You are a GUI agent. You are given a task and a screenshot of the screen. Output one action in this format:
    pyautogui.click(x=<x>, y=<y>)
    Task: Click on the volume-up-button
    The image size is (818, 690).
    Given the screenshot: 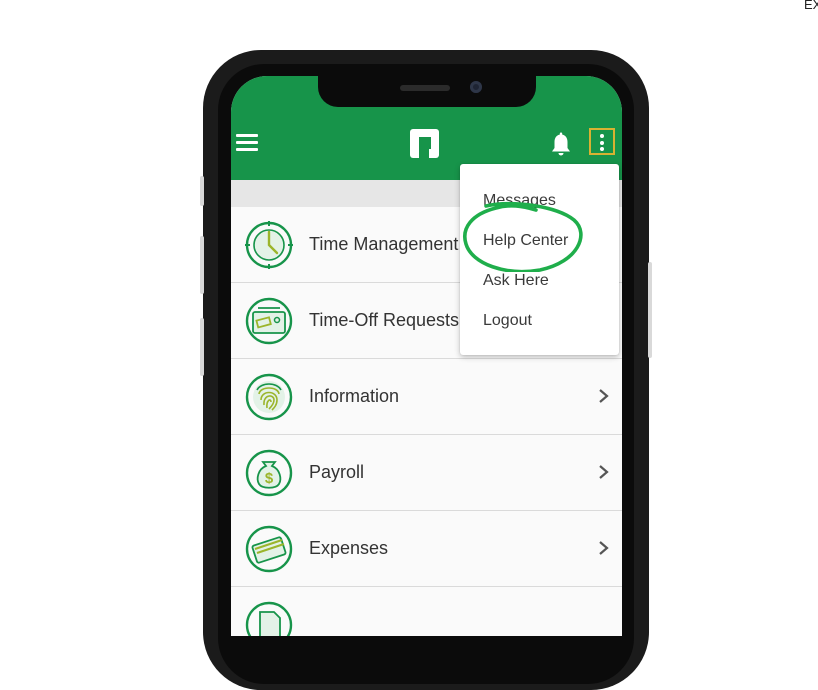 What is the action you would take?
    pyautogui.click(x=202, y=265)
    